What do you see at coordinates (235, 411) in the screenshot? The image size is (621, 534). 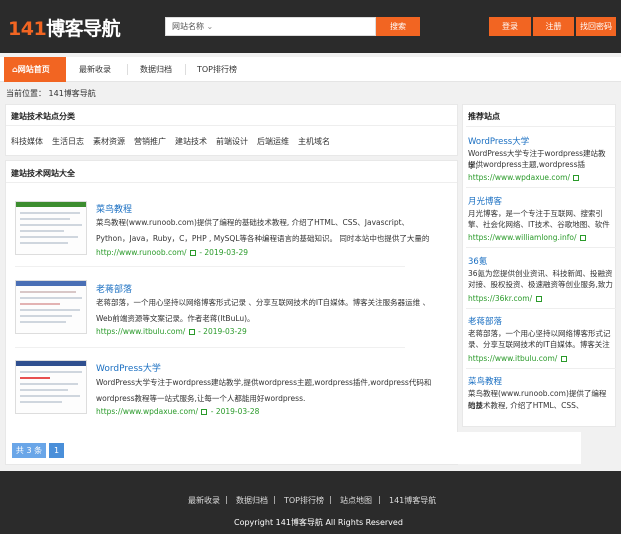 I see `site-date: - 2019-03-28` at bounding box center [235, 411].